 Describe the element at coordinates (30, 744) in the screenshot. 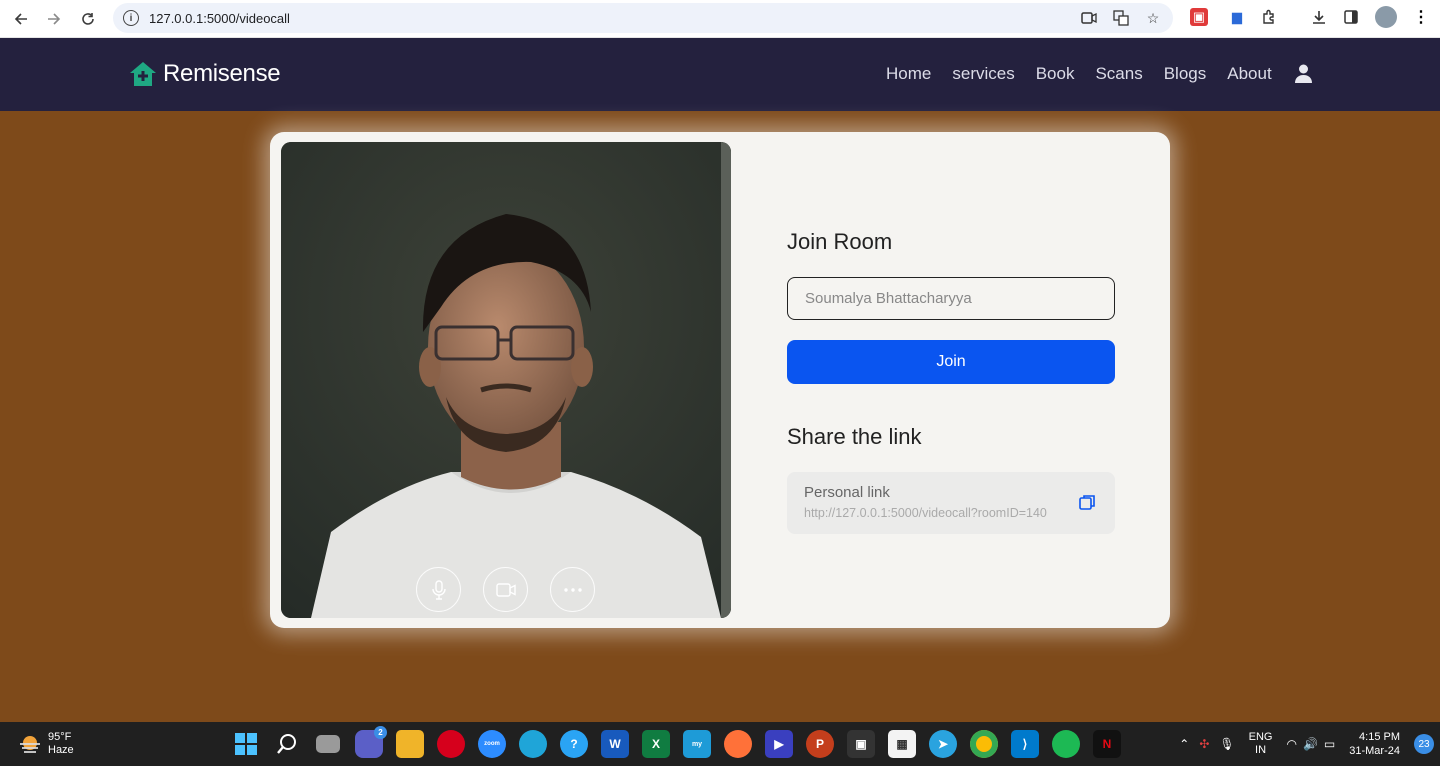

I see `haze-icon` at that location.